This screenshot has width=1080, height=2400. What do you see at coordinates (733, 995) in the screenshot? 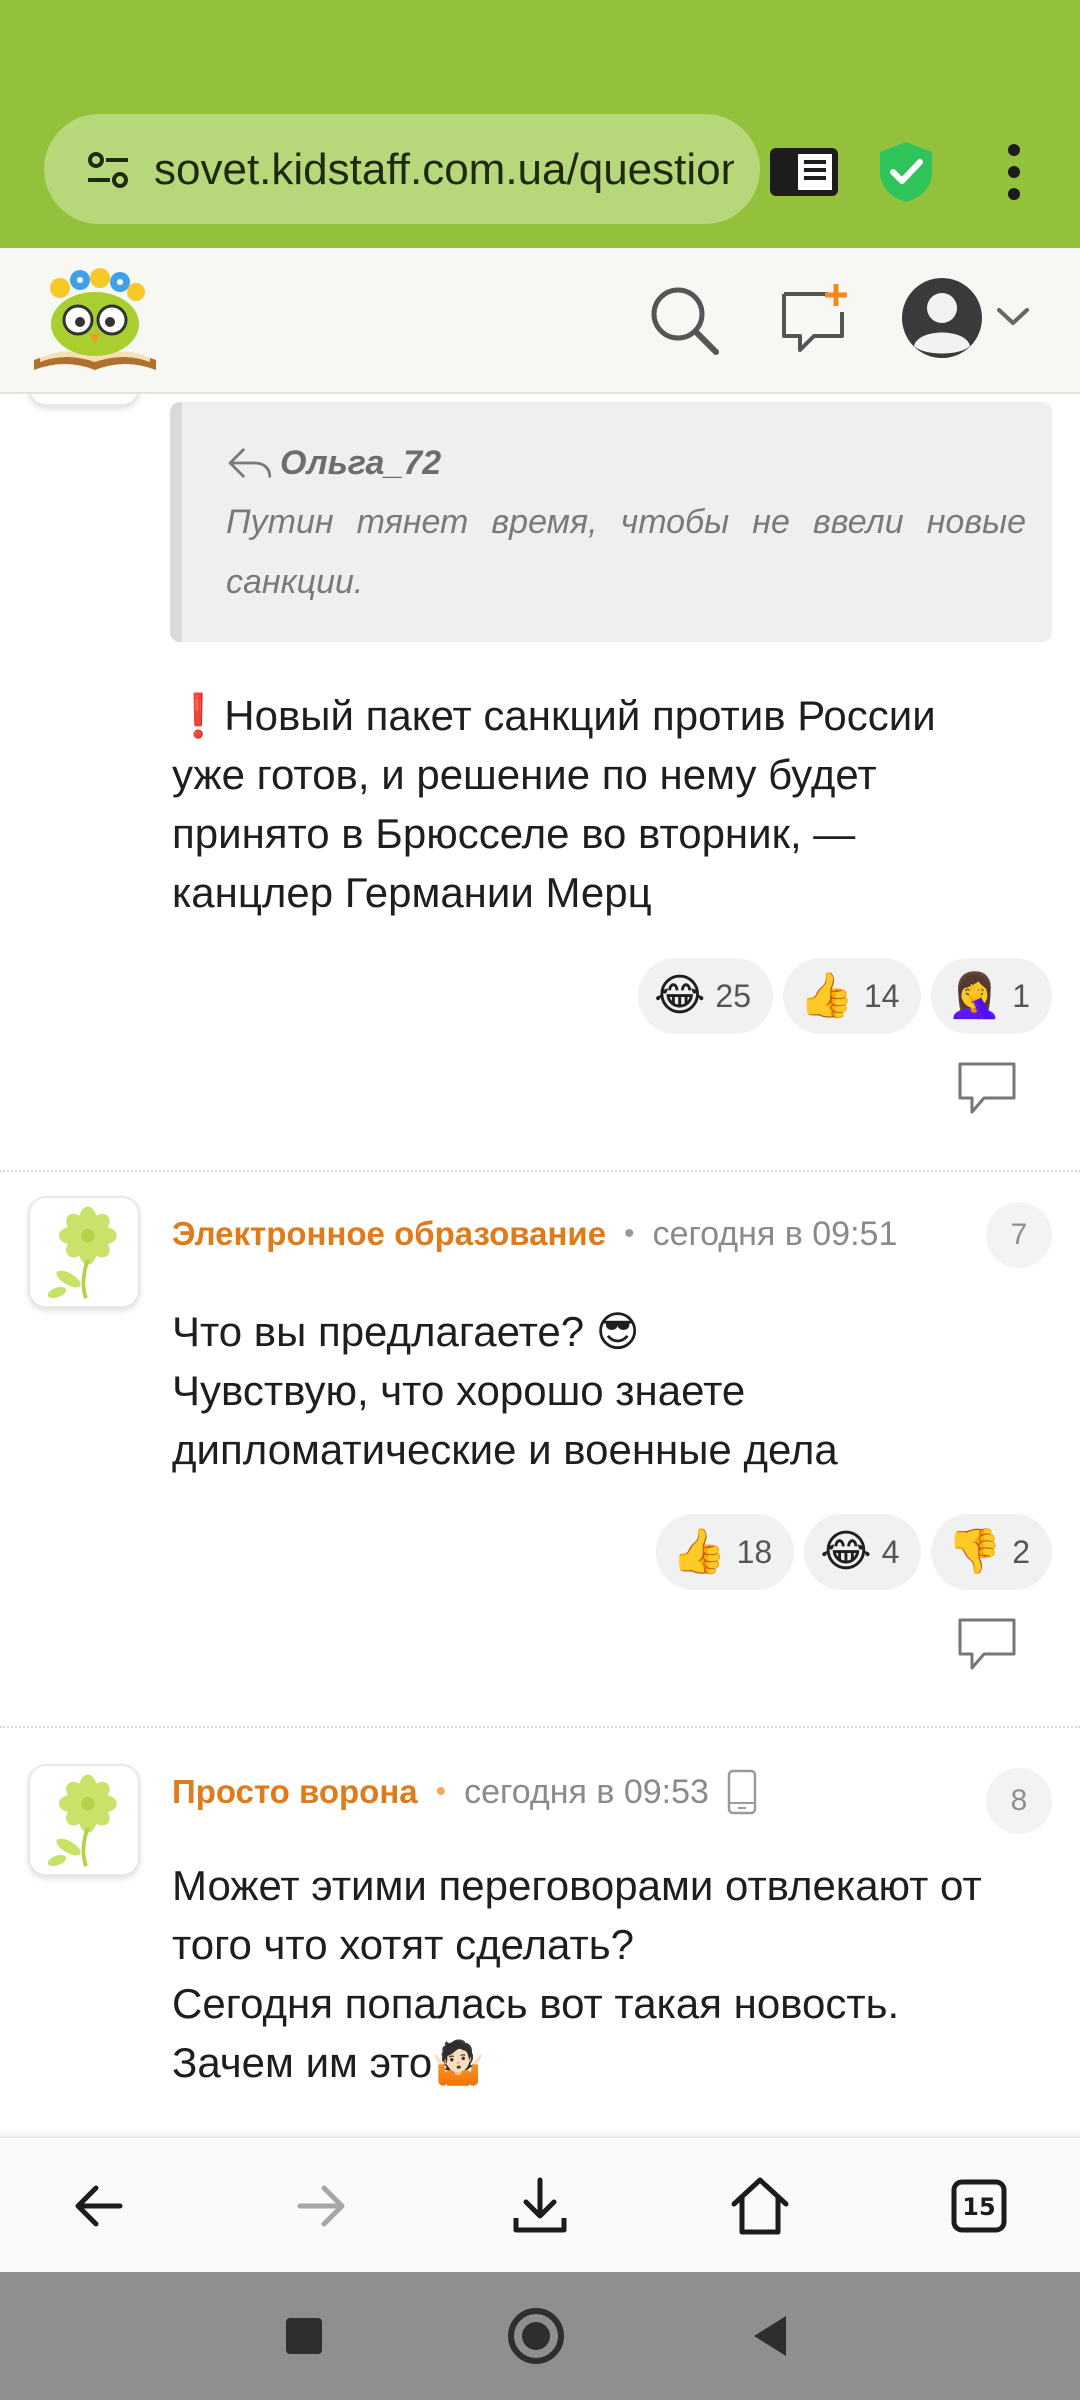
I see `reaction-count: 25` at bounding box center [733, 995].